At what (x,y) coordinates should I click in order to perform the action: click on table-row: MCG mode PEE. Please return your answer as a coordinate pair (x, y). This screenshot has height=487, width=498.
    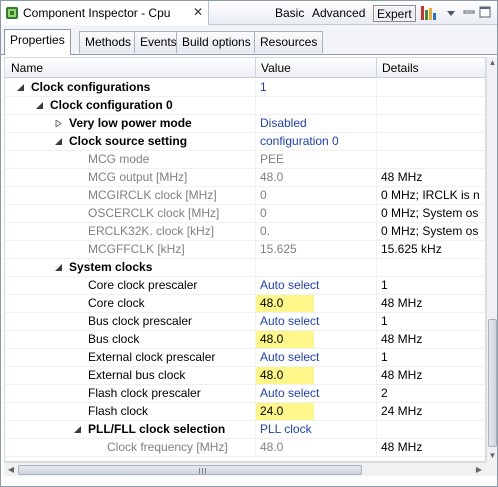
    Looking at the image, I should click on (245, 160).